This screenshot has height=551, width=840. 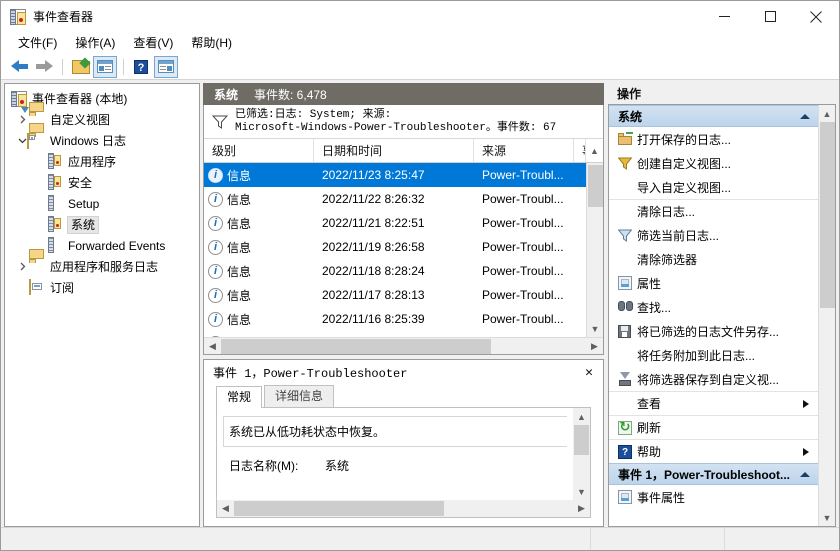 I want to click on tree-node-application: 应用程序, so click(x=102, y=161).